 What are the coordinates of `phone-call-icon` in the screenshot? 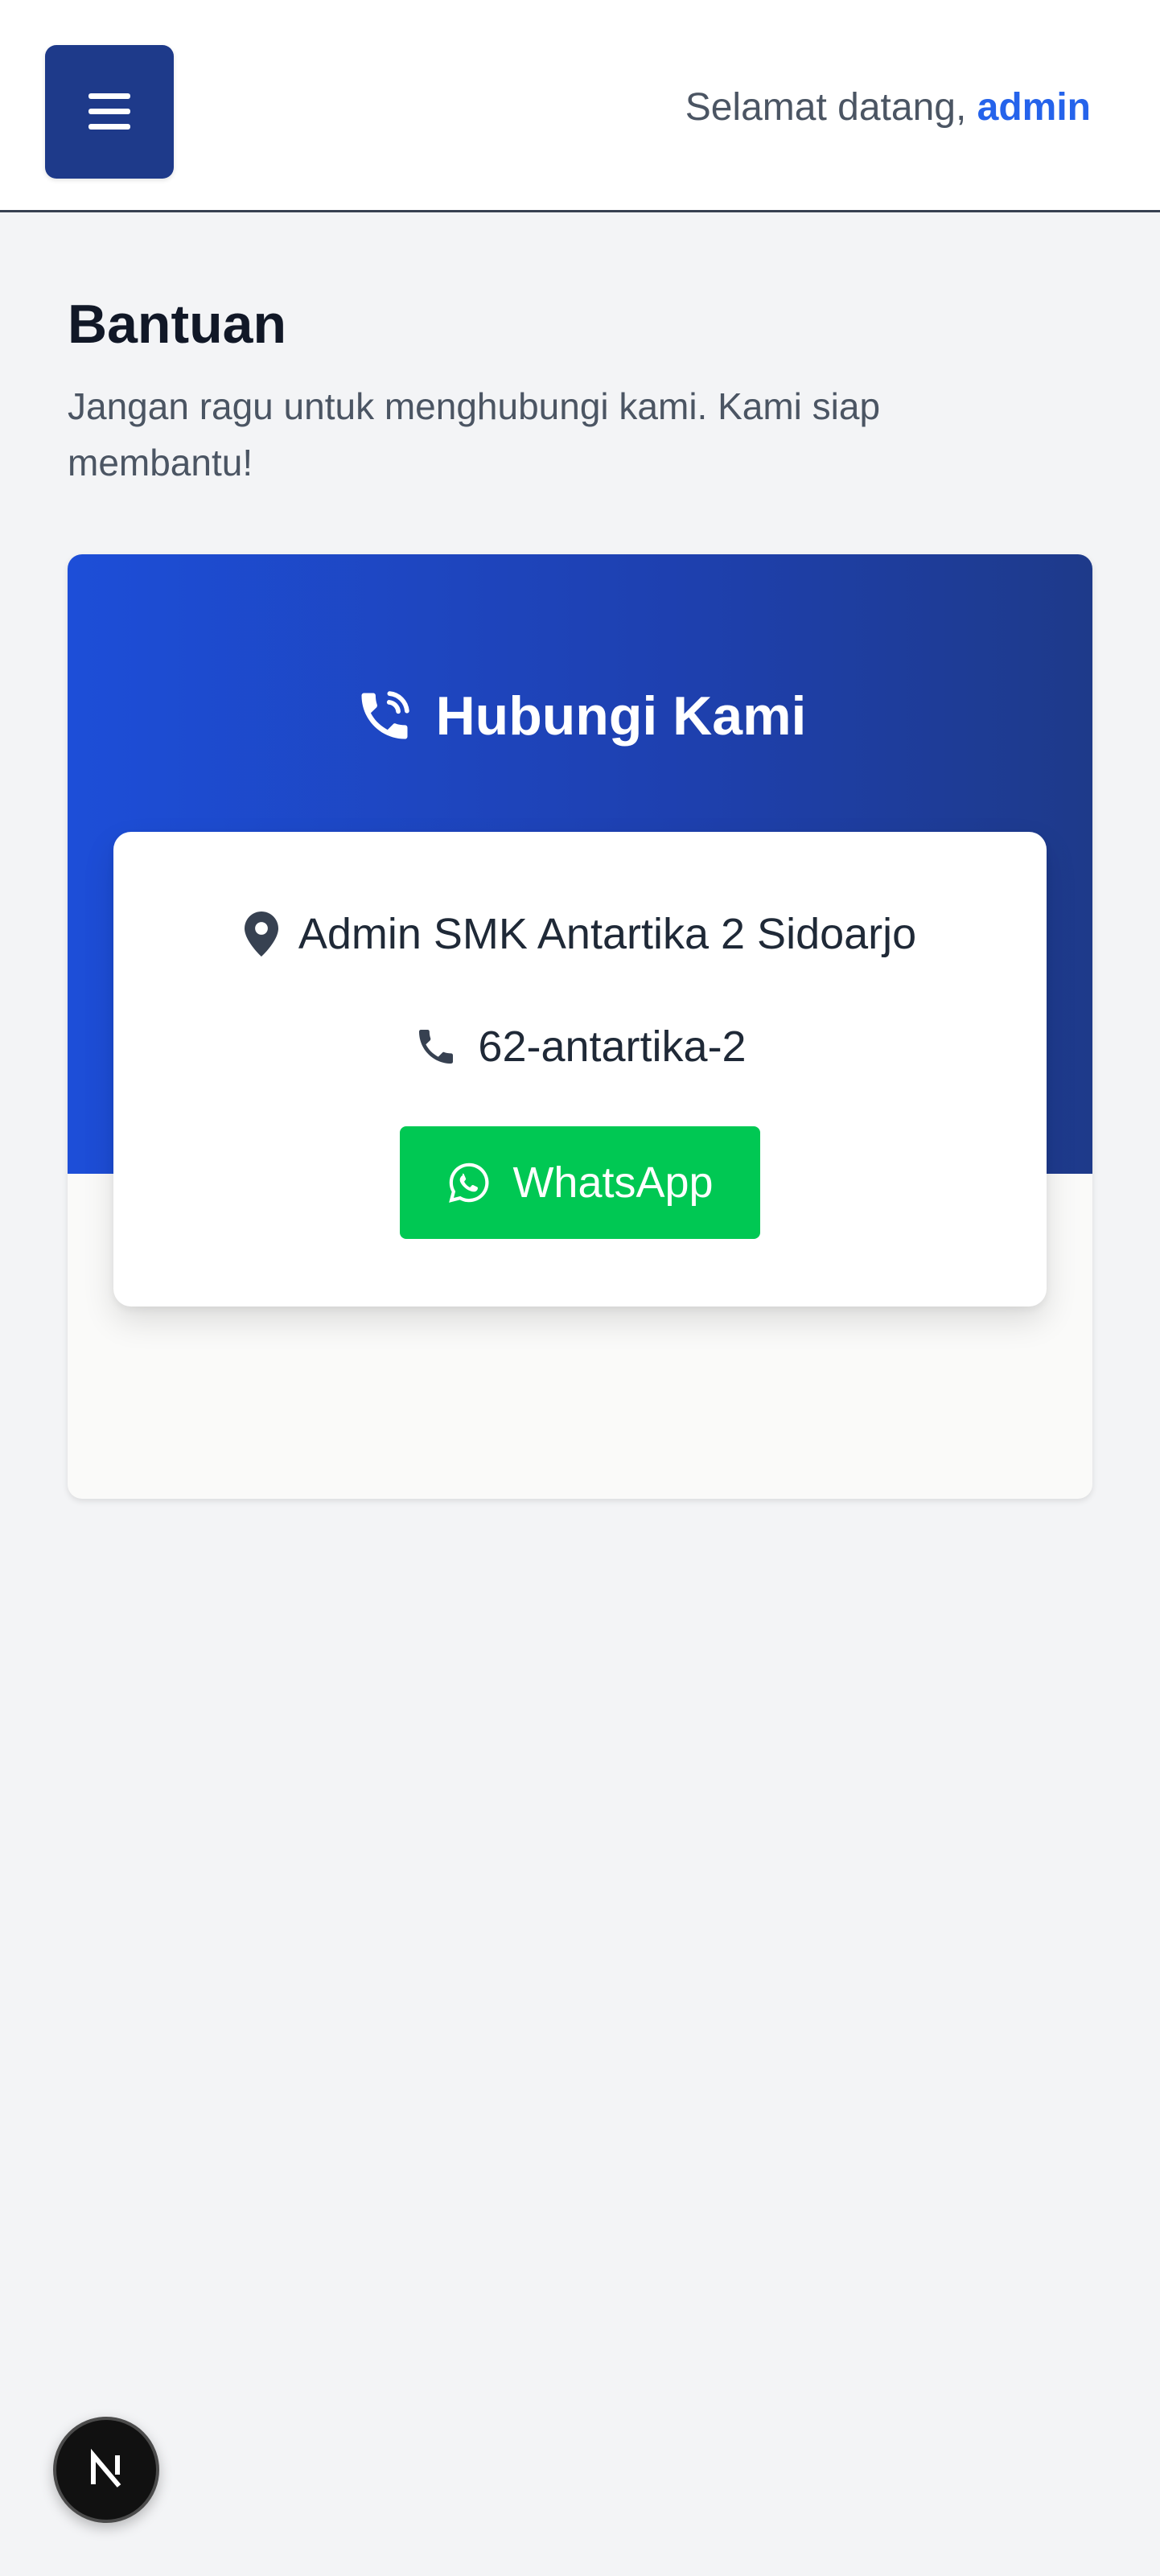 It's located at (385, 715).